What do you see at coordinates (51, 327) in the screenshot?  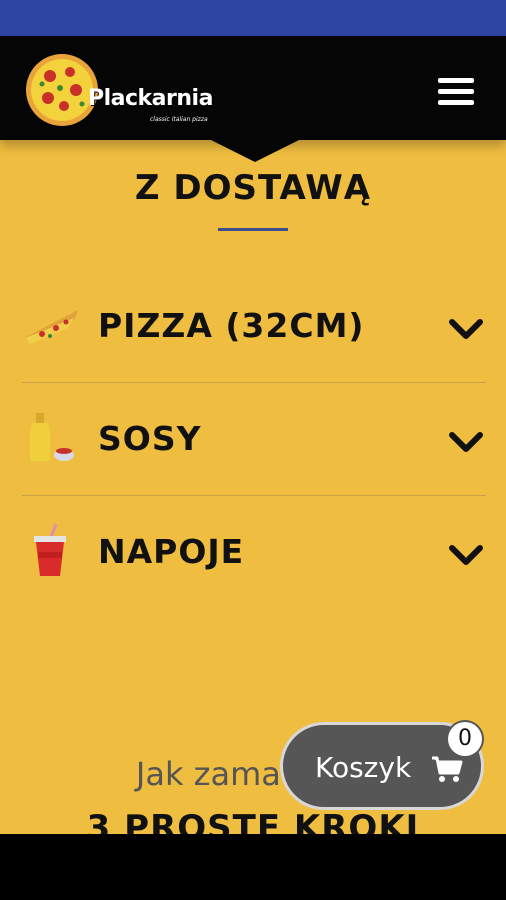 I see `pizza-slice-icon` at bounding box center [51, 327].